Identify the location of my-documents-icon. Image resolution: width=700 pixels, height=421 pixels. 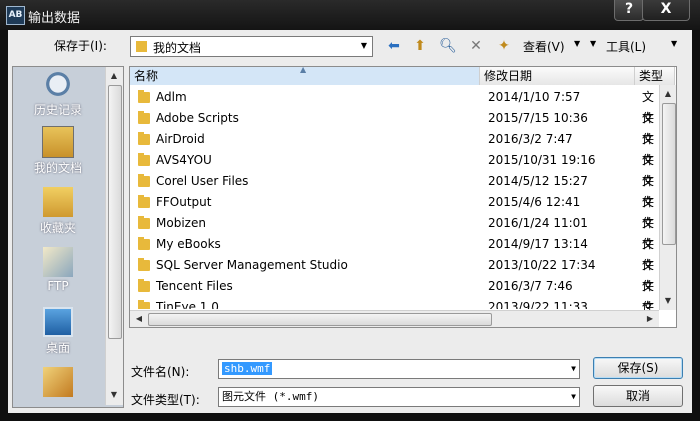
(58, 142).